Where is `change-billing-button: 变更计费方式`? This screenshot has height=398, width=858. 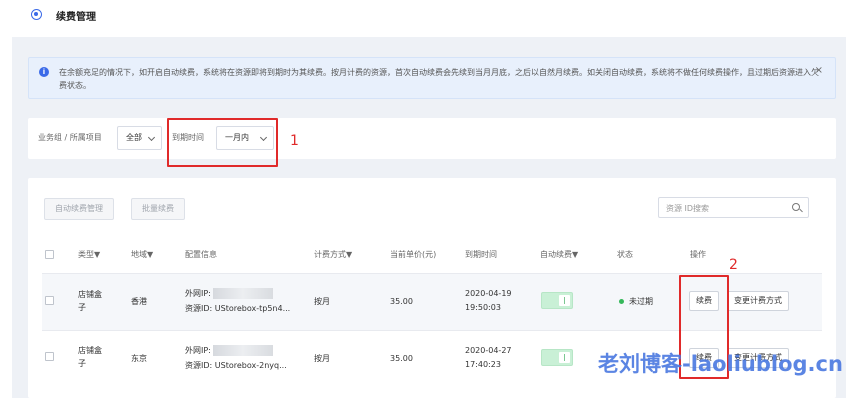 change-billing-button: 变更计费方式 is located at coordinates (758, 301).